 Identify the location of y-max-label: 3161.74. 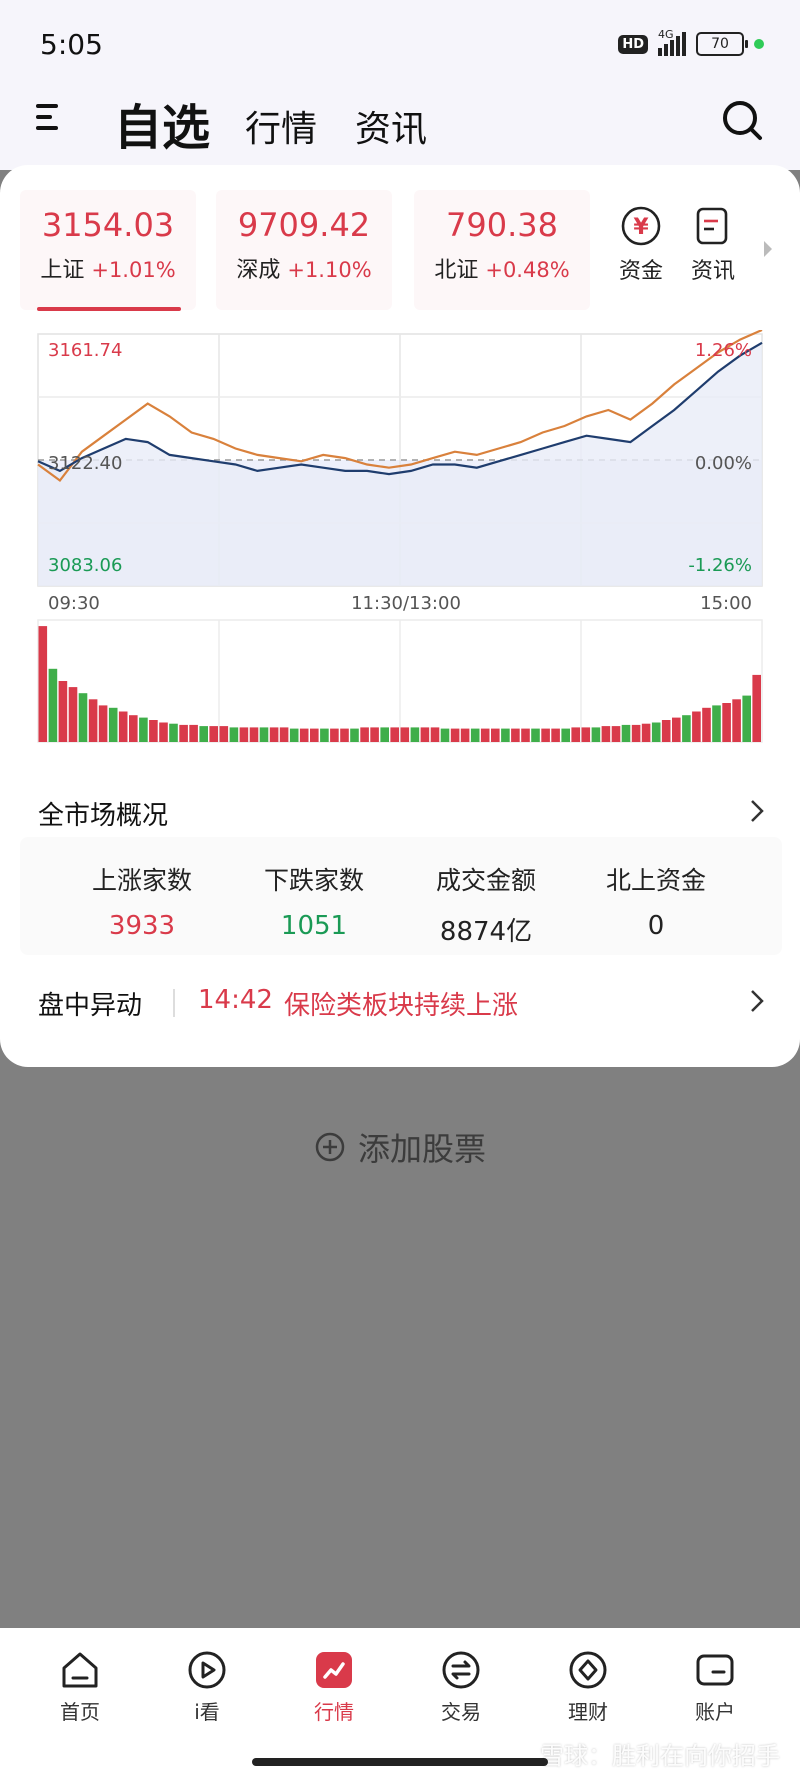
(85, 350).